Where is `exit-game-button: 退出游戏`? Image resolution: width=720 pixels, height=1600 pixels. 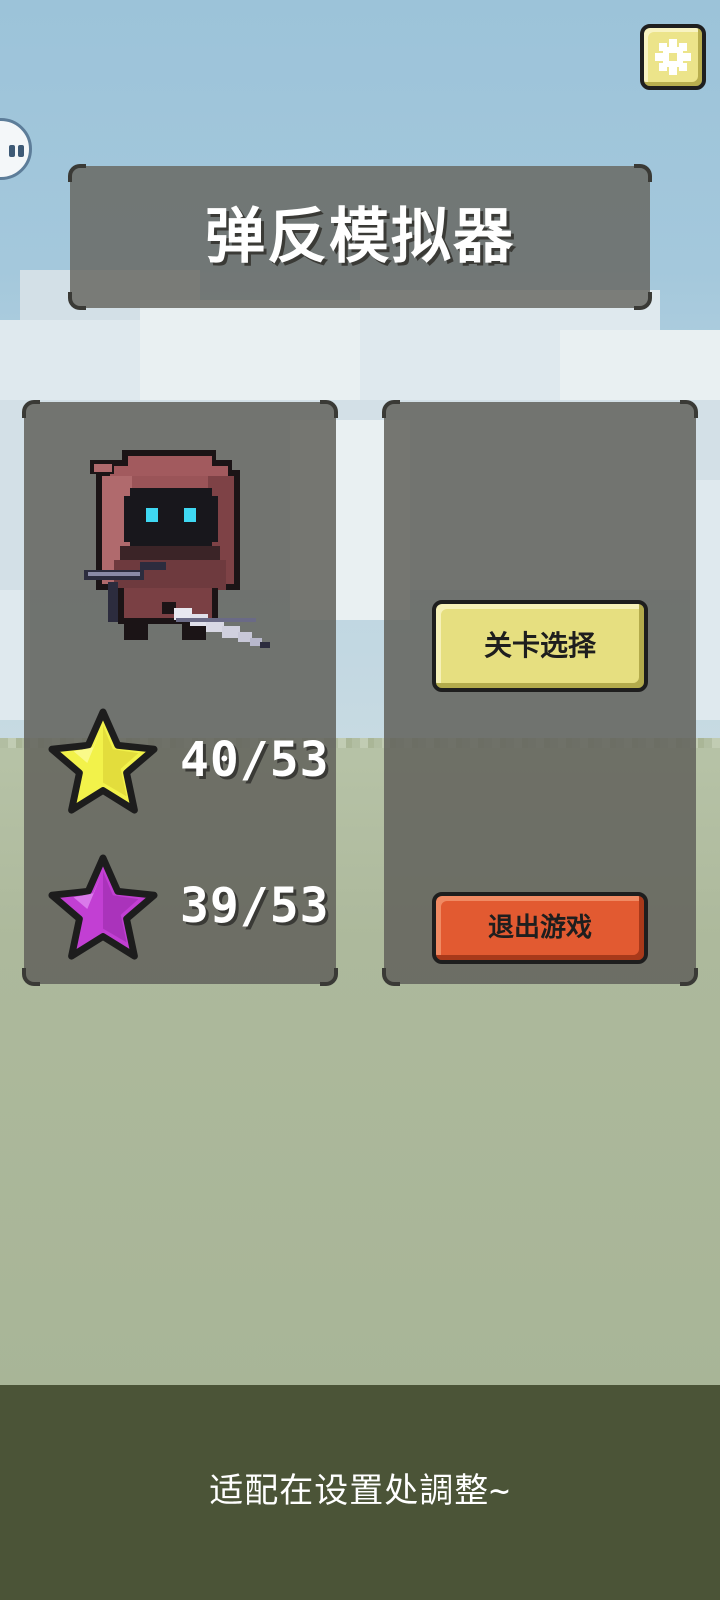
exit-game-button: 退出游戏 is located at coordinates (540, 928).